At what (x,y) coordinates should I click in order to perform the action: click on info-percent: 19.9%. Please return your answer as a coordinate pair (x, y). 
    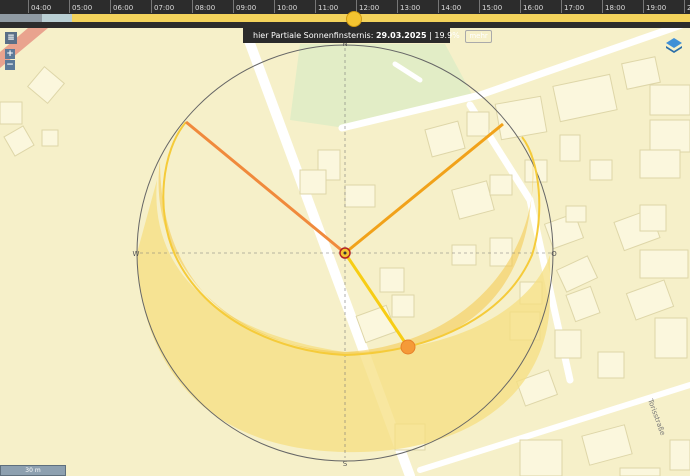
    Looking at the image, I should click on (447, 35).